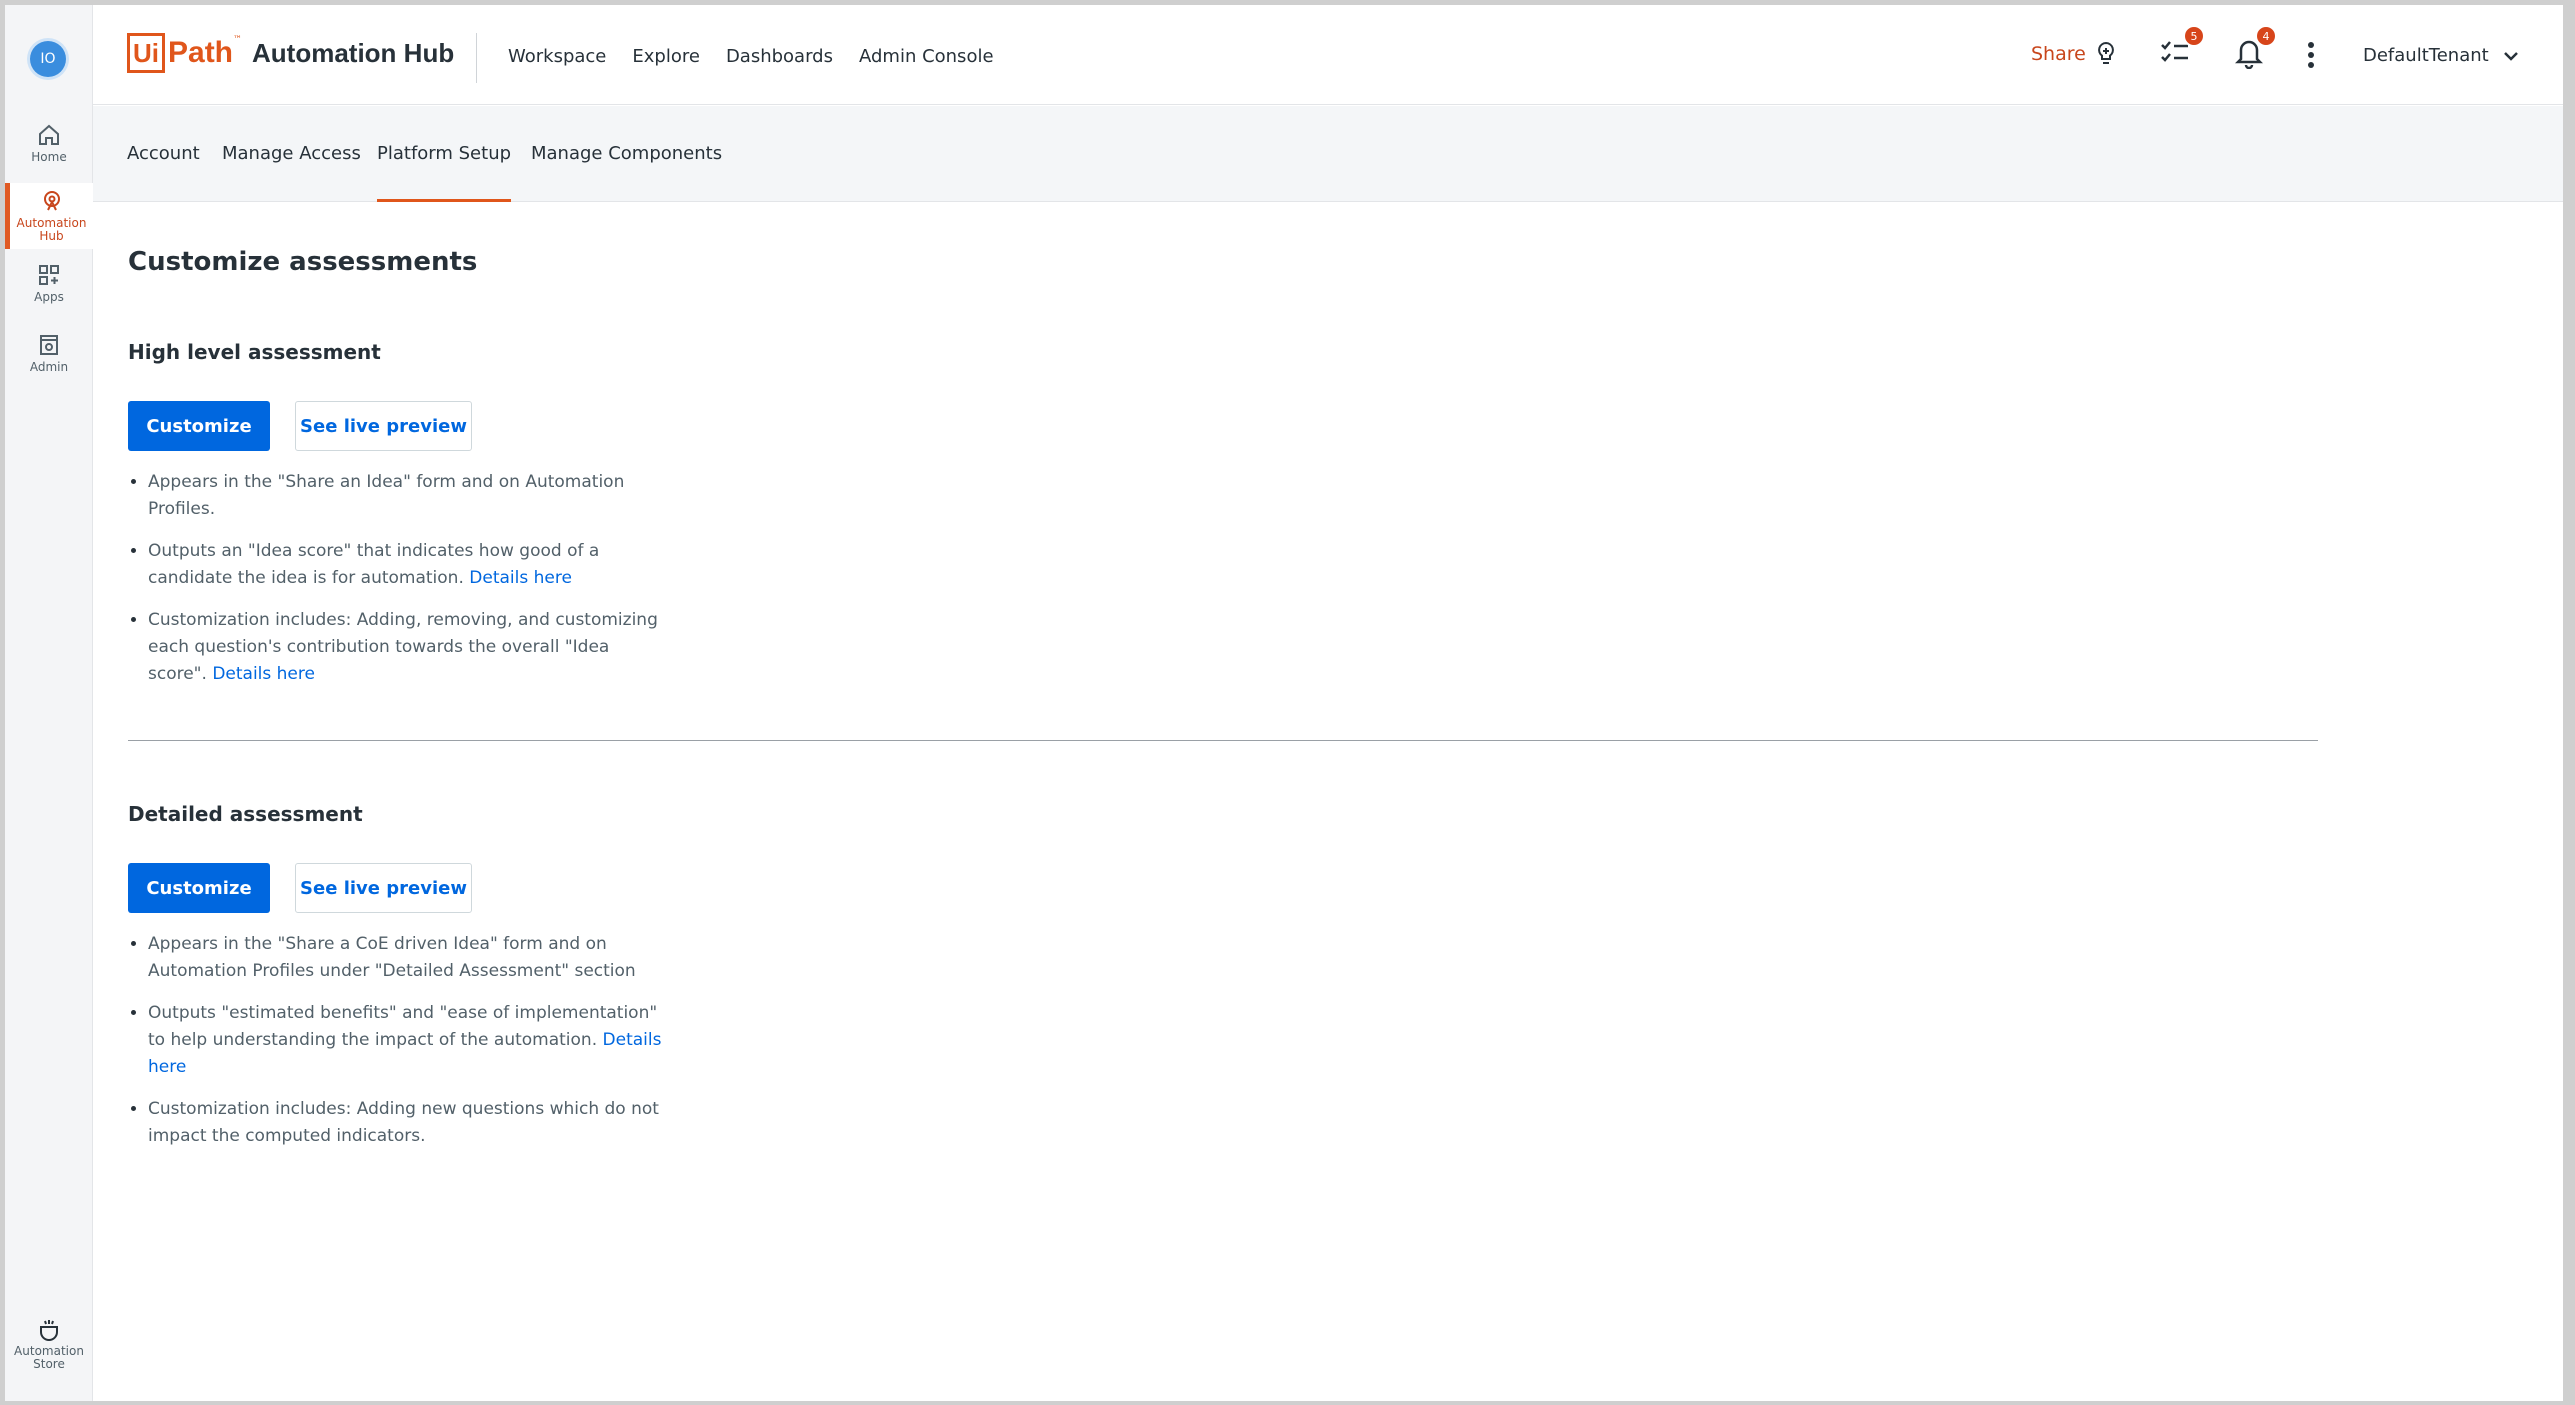 This screenshot has height=1405, width=2575. Describe the element at coordinates (49, 148) in the screenshot. I see `rail-item-home: Home` at that location.